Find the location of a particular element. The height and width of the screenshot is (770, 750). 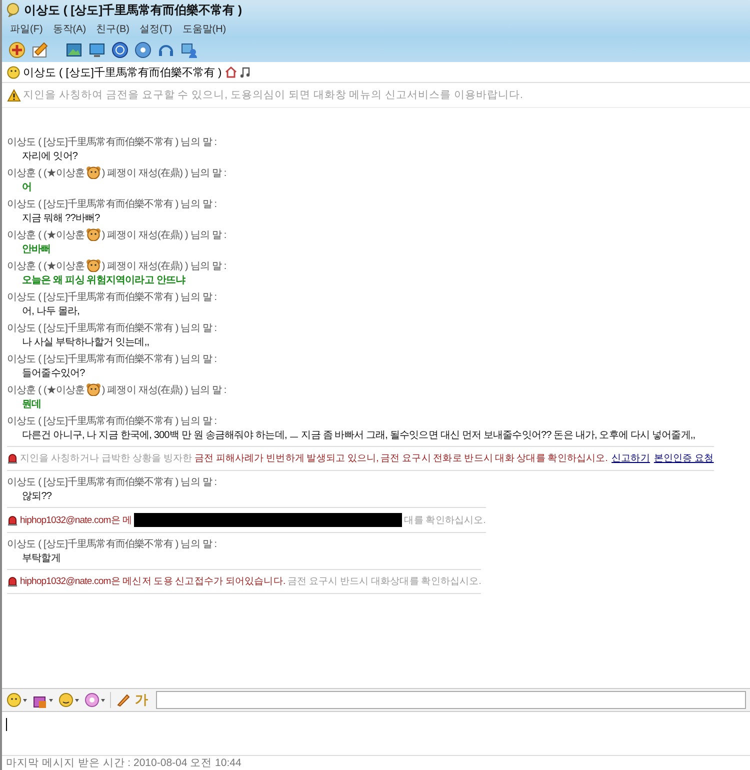

message-text: 지금 뭐해 ??바뻐? is located at coordinates (61, 219).